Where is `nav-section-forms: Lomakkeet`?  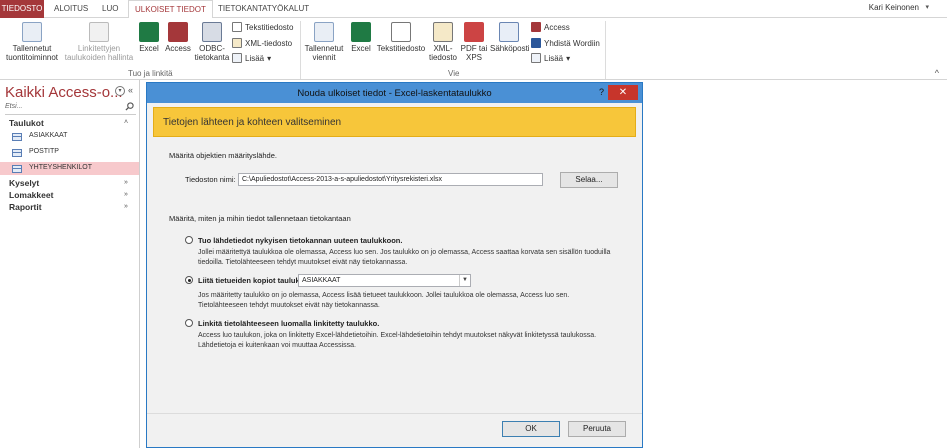
nav-section-forms: Lomakkeet is located at coordinates (31, 195).